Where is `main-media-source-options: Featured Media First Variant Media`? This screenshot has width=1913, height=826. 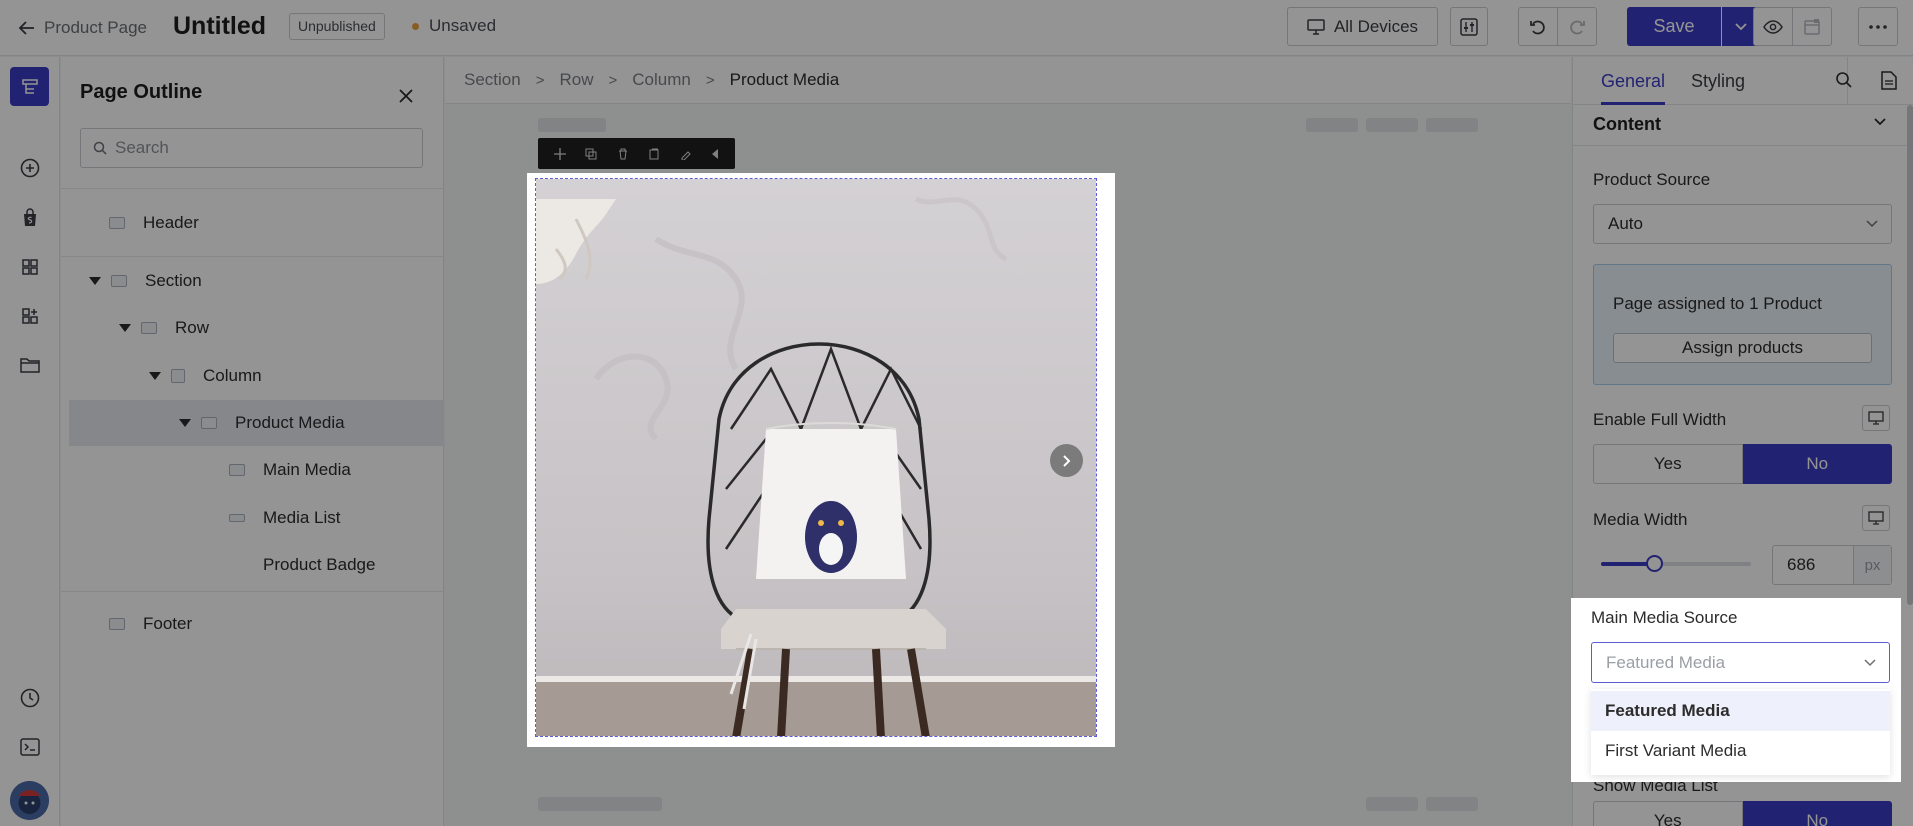
main-media-source-options: Featured Media First Variant Media is located at coordinates (1740, 732).